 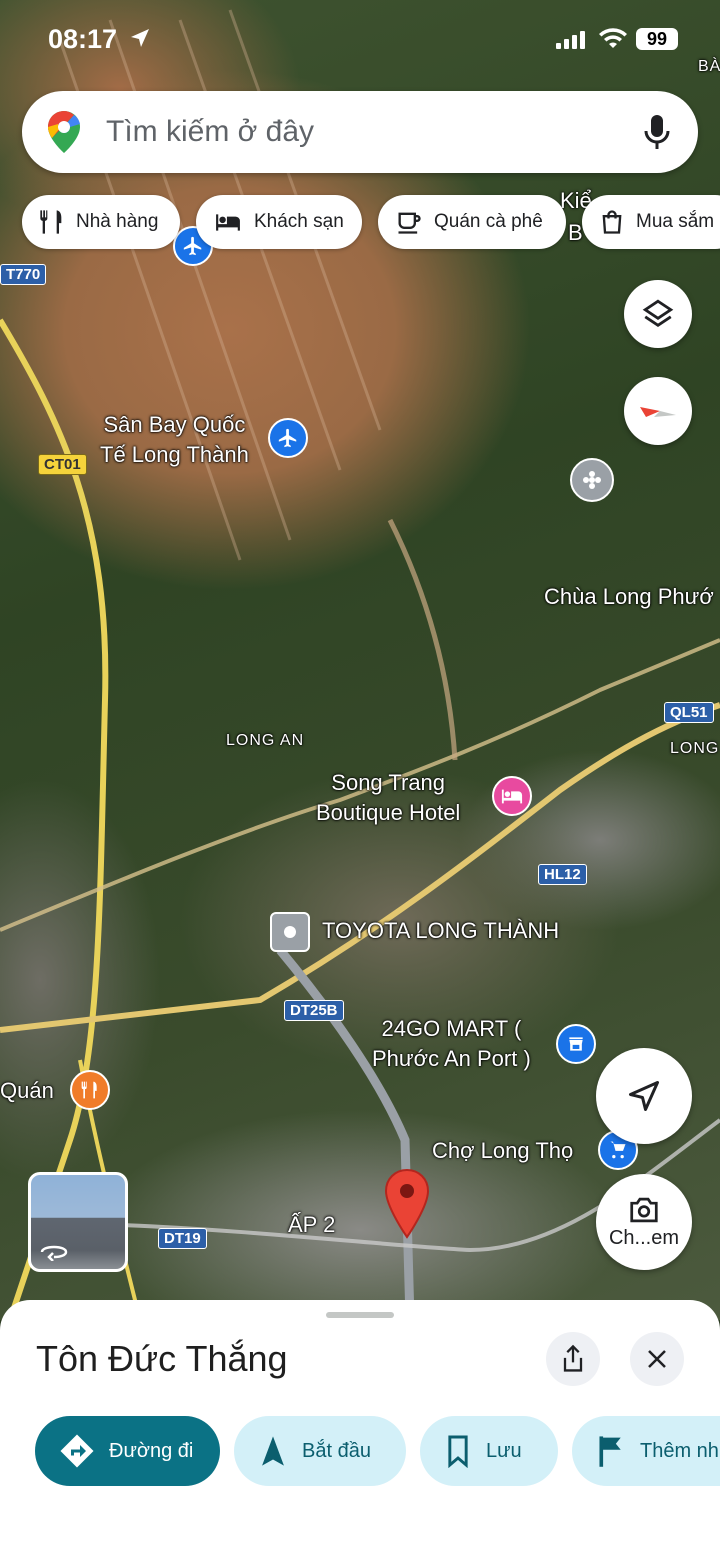 I want to click on add-label-button: Thêm nh, so click(x=646, y=1451).